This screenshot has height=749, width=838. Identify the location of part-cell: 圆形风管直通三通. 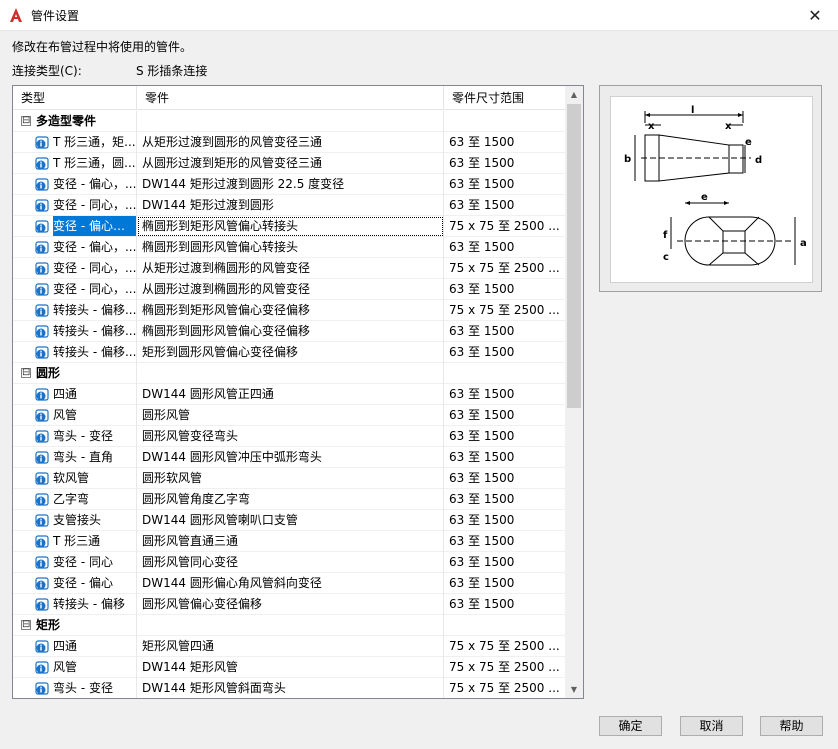
(290, 541).